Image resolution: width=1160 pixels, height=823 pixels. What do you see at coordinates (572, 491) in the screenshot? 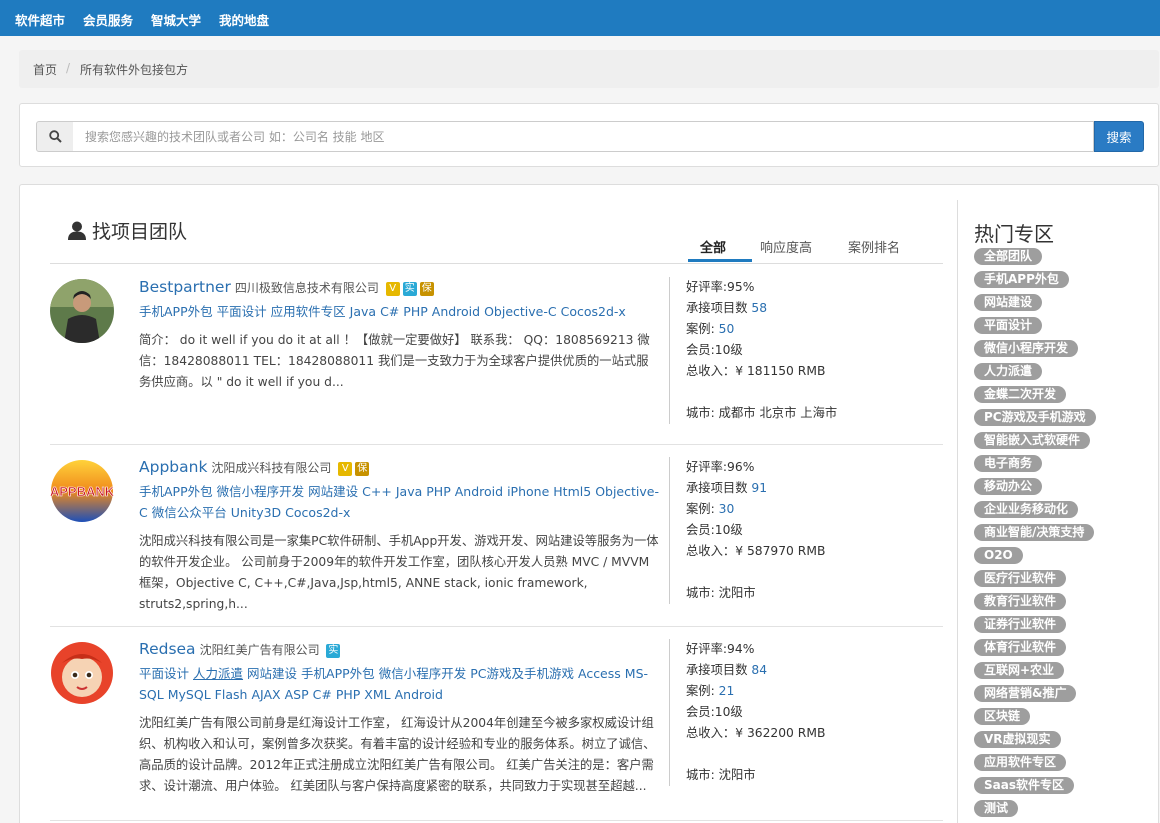
I see `skill-tag: Html5` at bounding box center [572, 491].